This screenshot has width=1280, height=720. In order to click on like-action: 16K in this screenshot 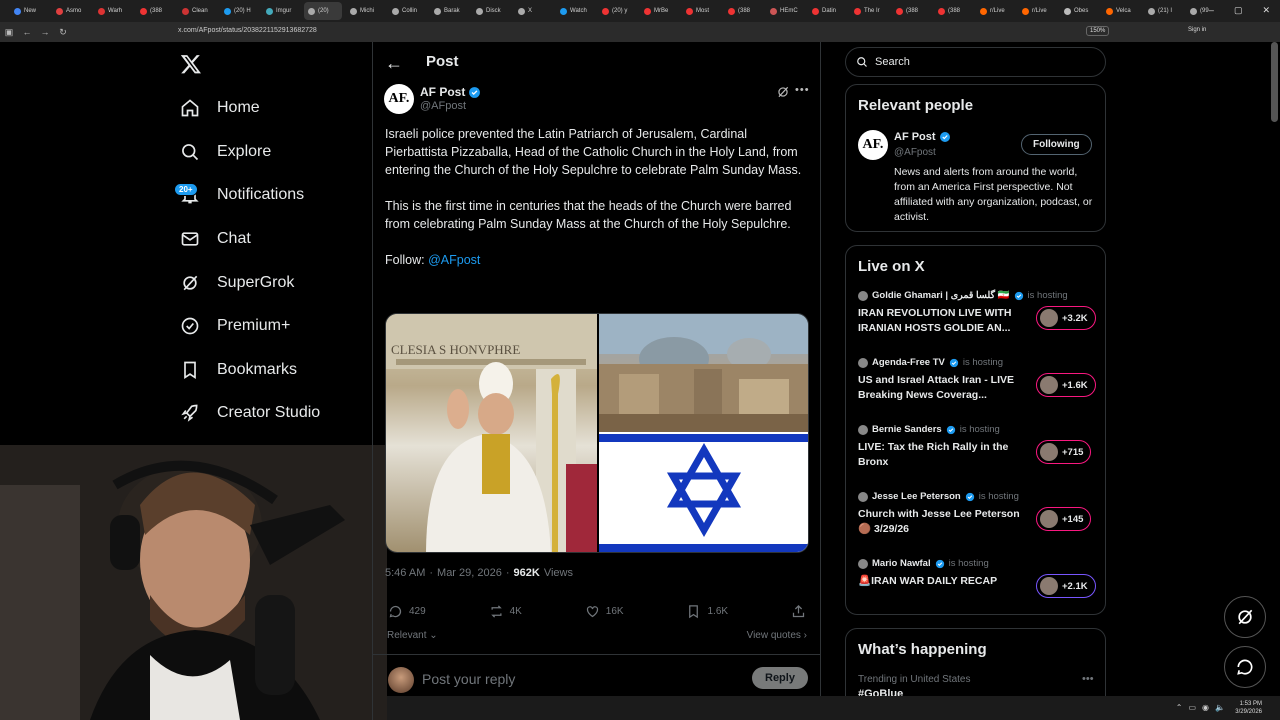, I will do `click(604, 611)`.